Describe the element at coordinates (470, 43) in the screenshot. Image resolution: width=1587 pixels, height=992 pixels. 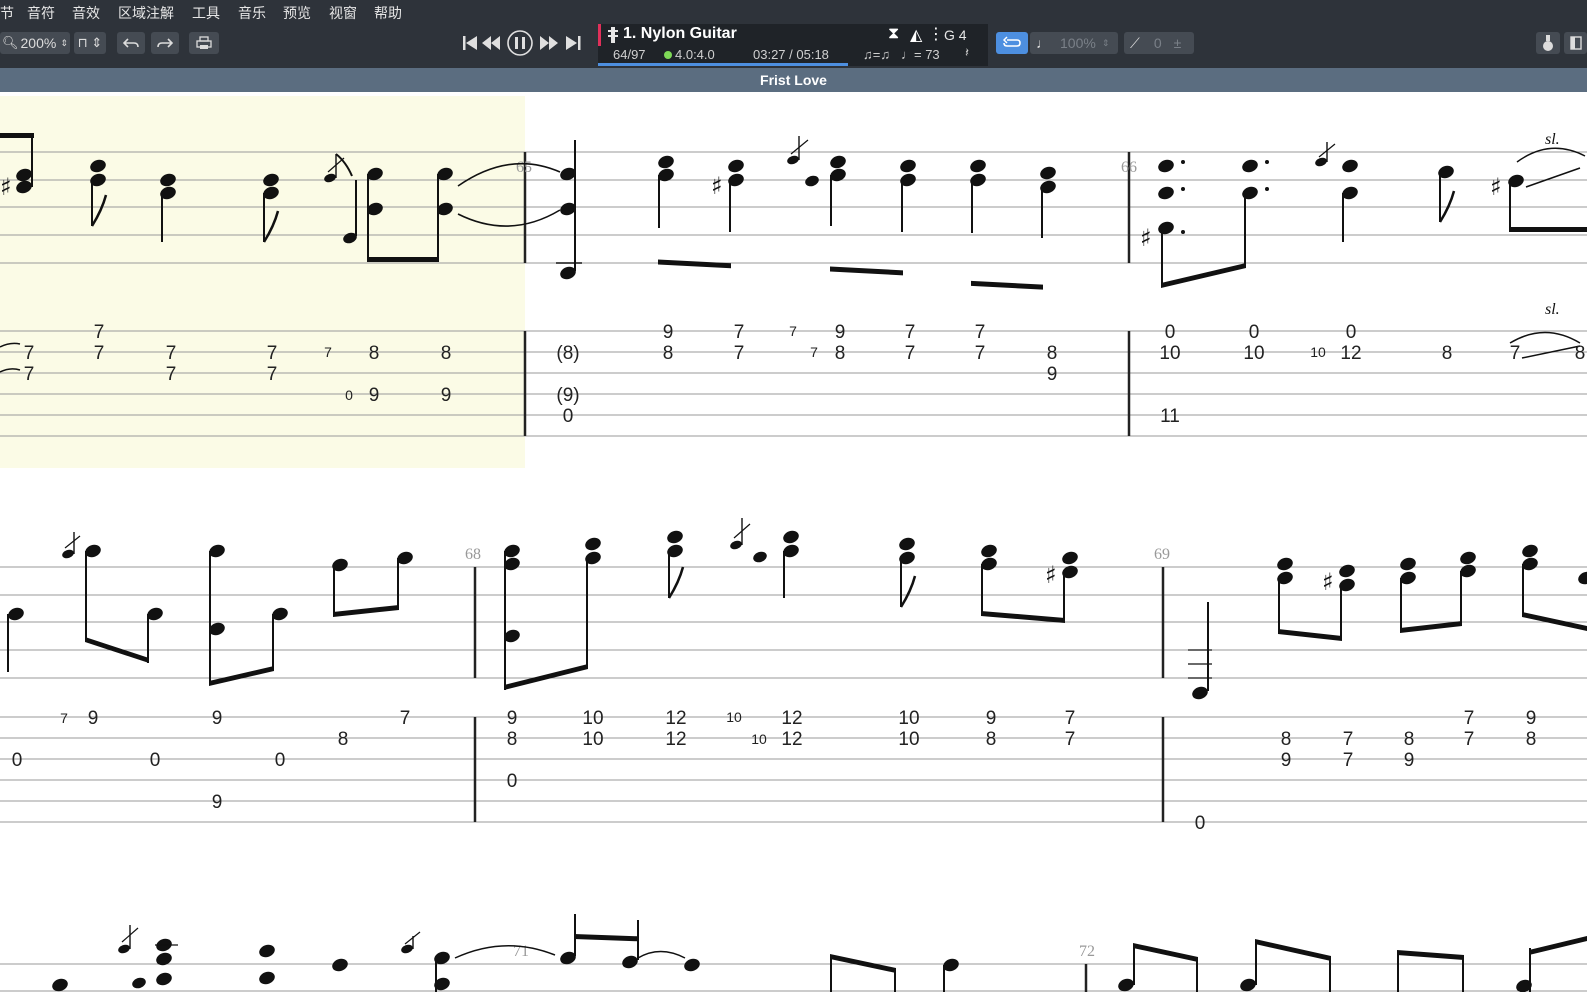
I see `skip-to-start-icon` at that location.